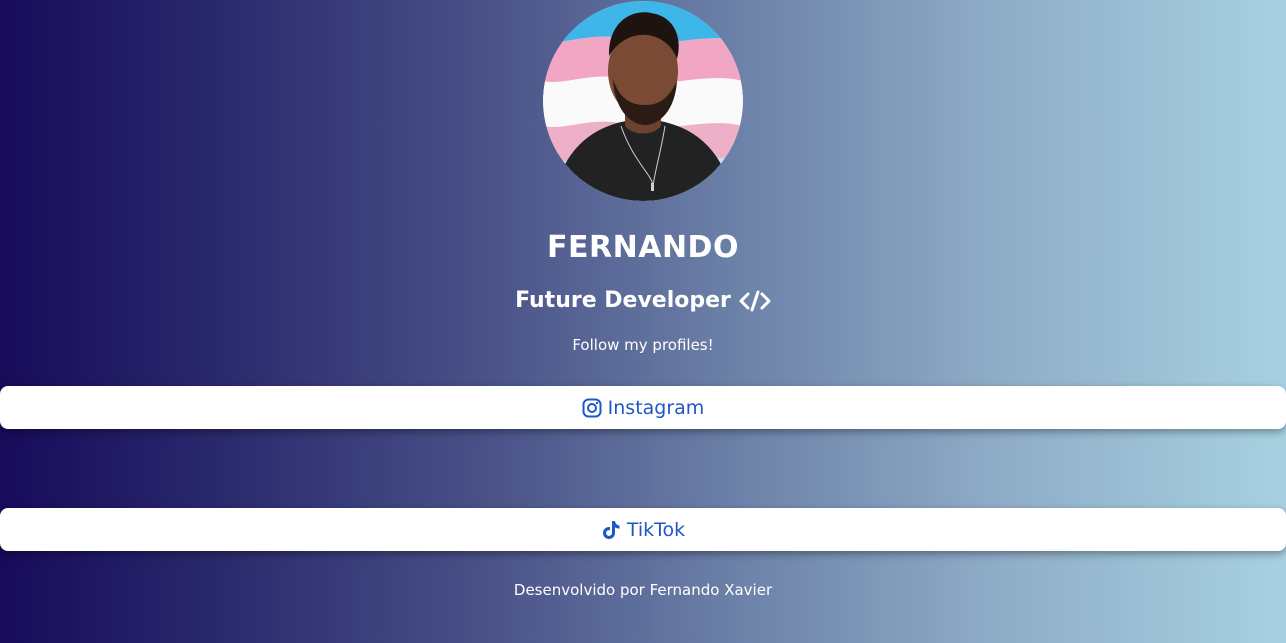 Image resolution: width=1286 pixels, height=643 pixels. I want to click on profile-name: FERNANDO, so click(643, 247).